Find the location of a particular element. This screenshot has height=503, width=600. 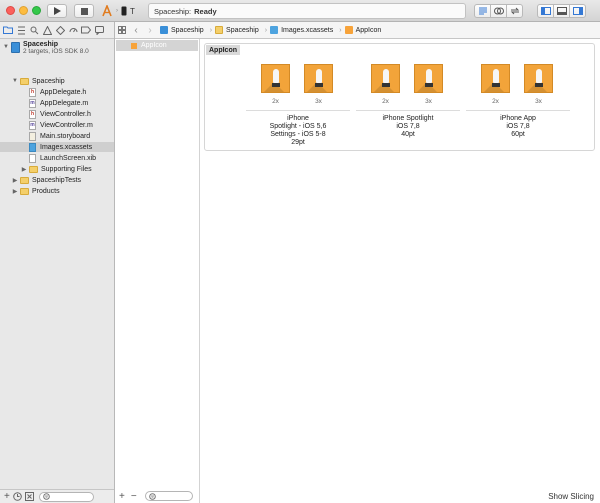

tree-item-products: ▶ Products is located at coordinates (57, 191).